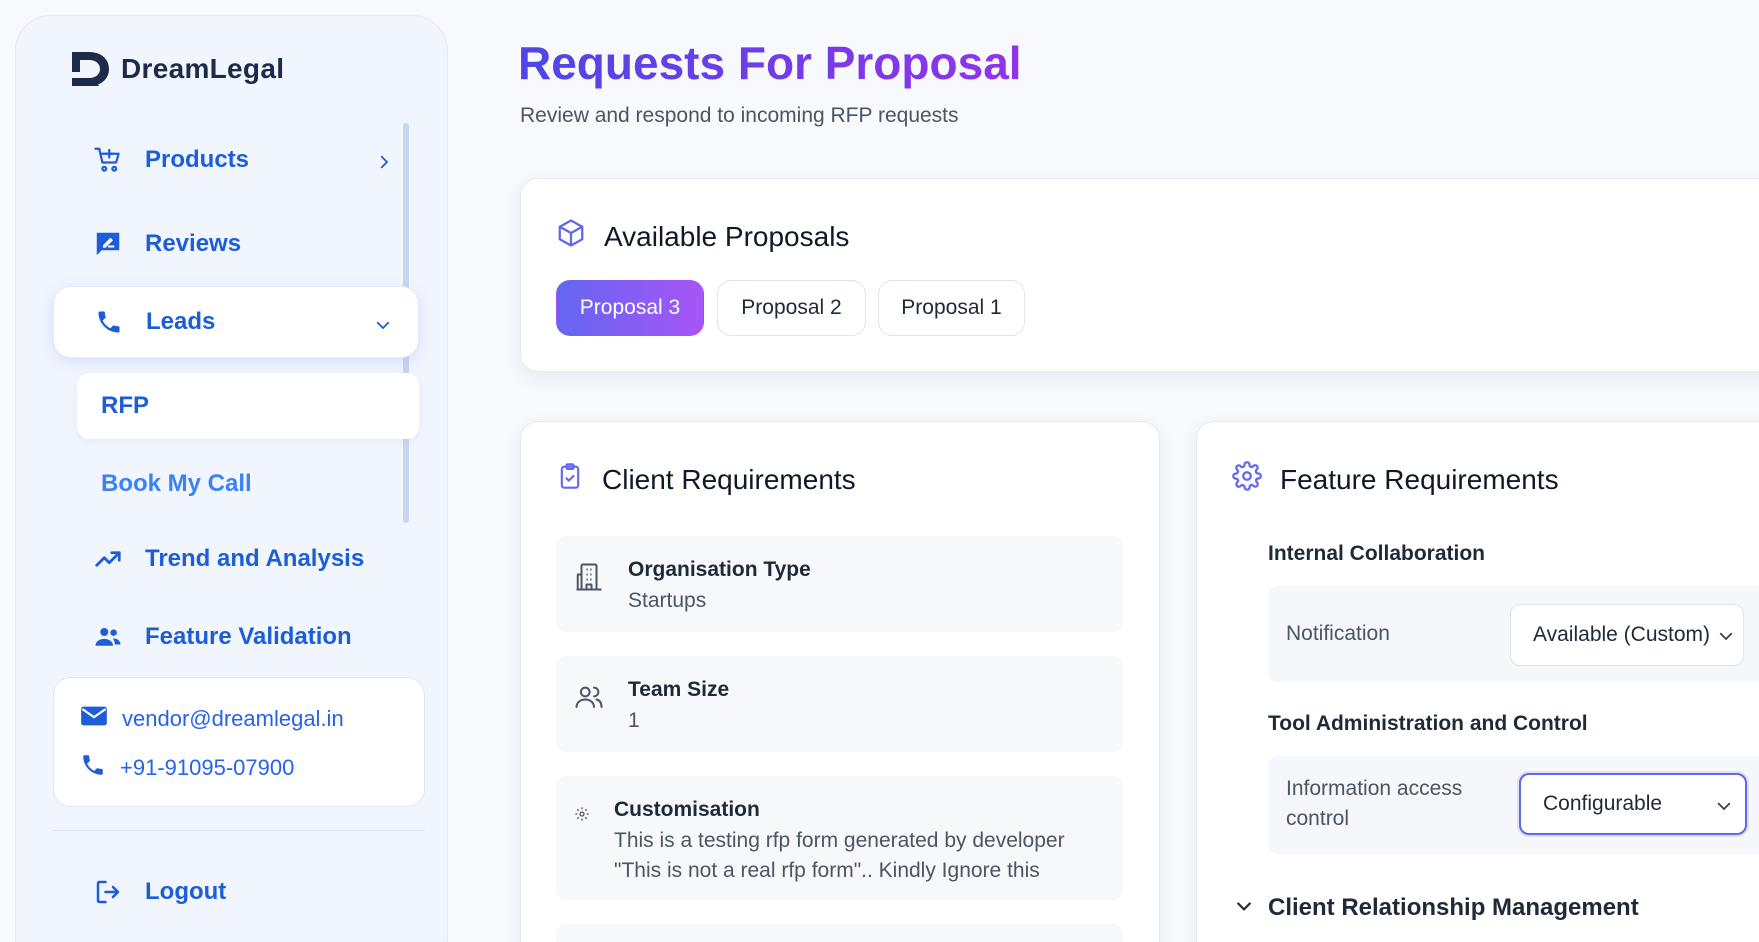  What do you see at coordinates (176, 483) in the screenshot?
I see `sidebar-subitem-label: Book My Call` at bounding box center [176, 483].